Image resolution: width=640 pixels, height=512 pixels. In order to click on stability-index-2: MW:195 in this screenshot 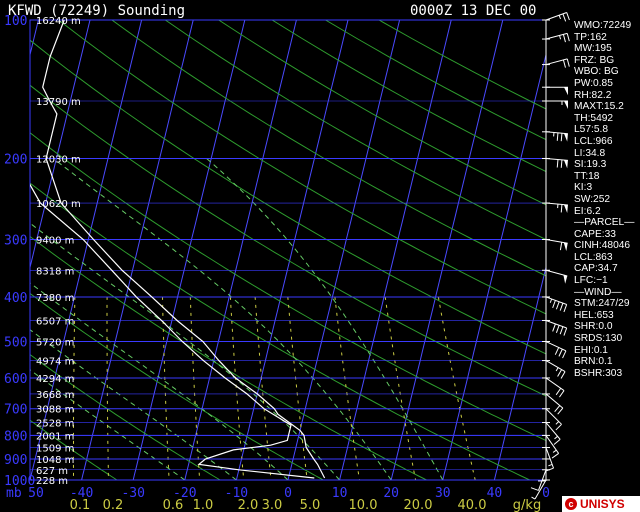, I will do `click(593, 49)`.